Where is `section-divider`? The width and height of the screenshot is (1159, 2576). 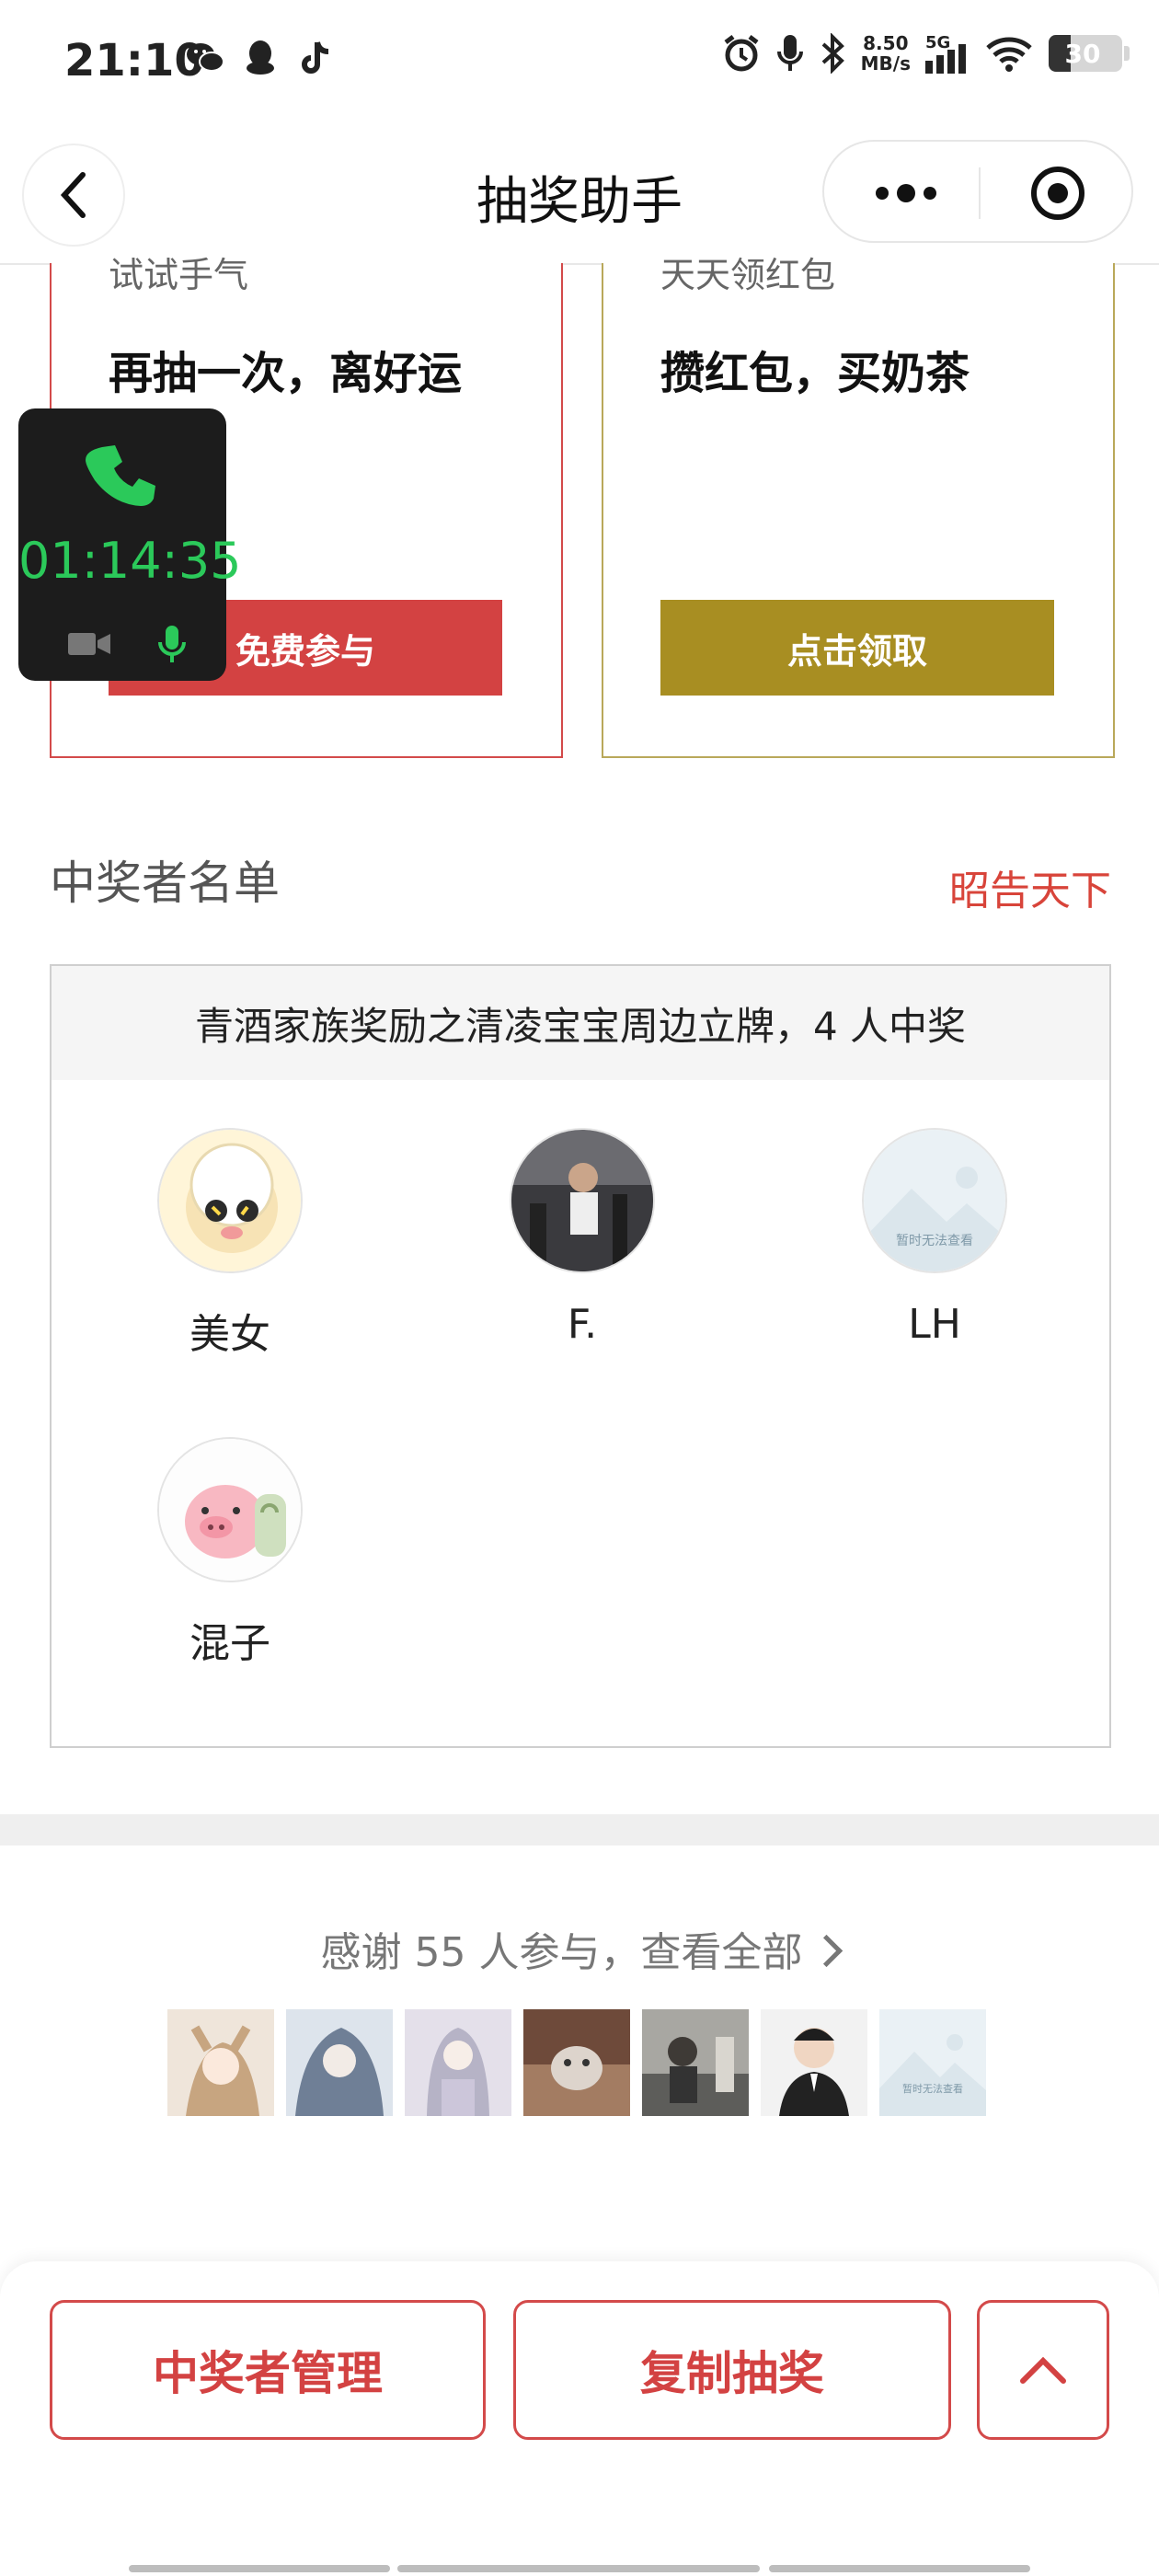 section-divider is located at coordinates (579, 1830).